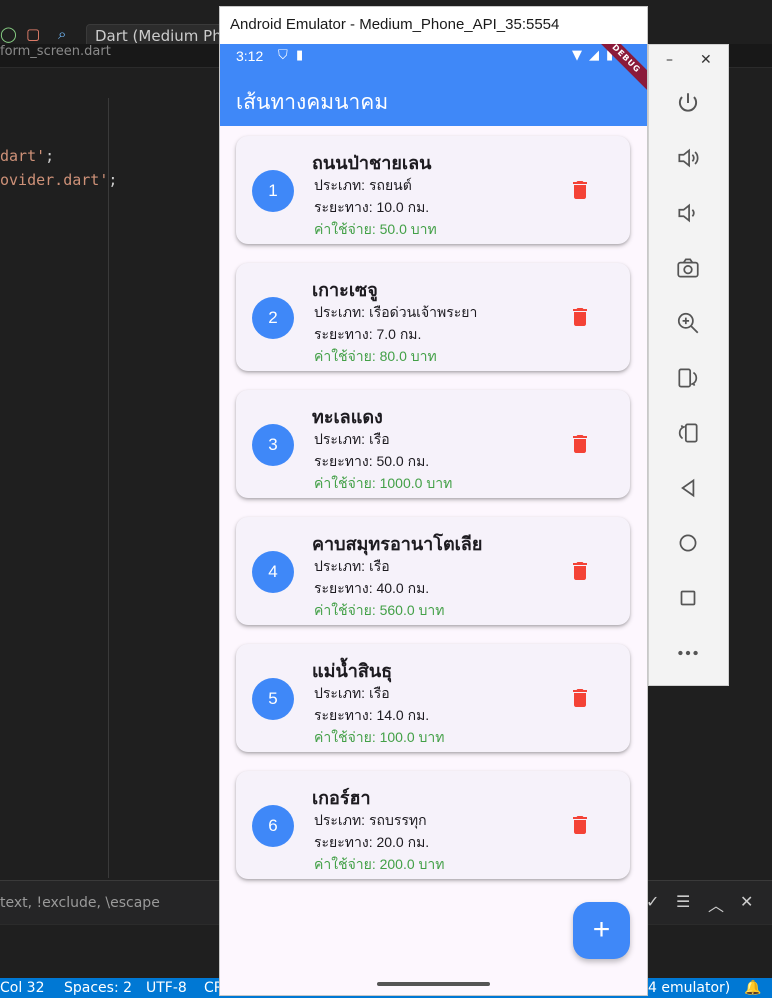 This screenshot has width=772, height=998. I want to click on route-distance: ระยะทาง: 14.0 กม., so click(372, 715).